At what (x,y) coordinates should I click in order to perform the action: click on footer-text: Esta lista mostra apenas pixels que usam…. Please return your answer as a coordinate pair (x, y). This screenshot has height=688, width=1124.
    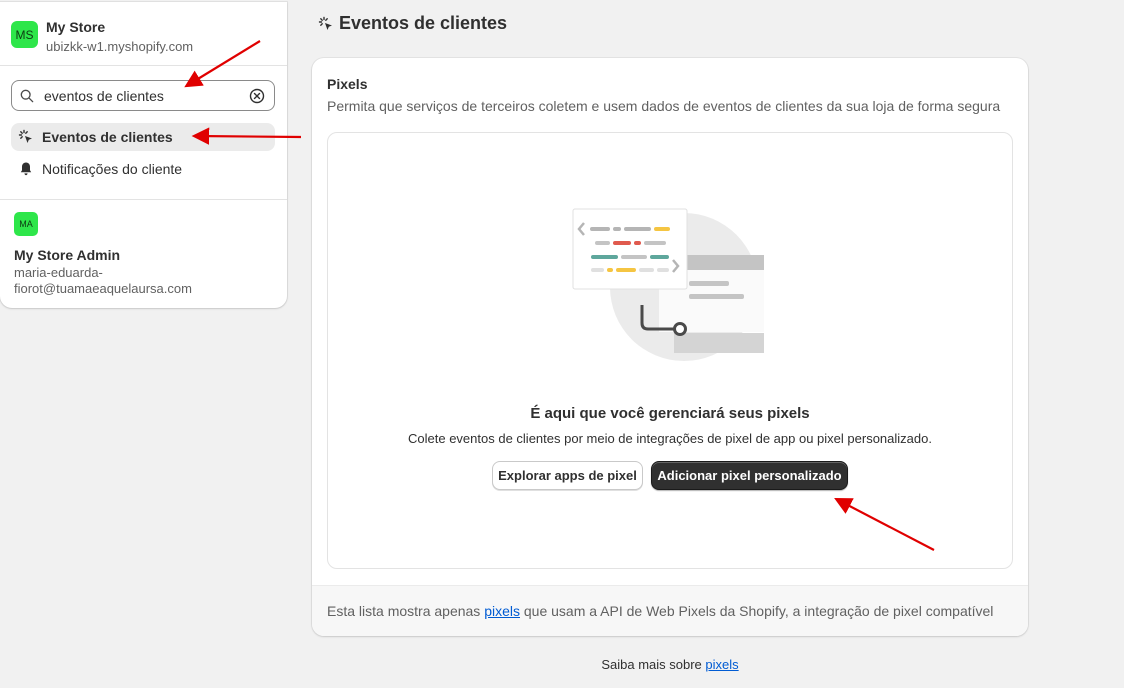
    Looking at the image, I should click on (660, 611).